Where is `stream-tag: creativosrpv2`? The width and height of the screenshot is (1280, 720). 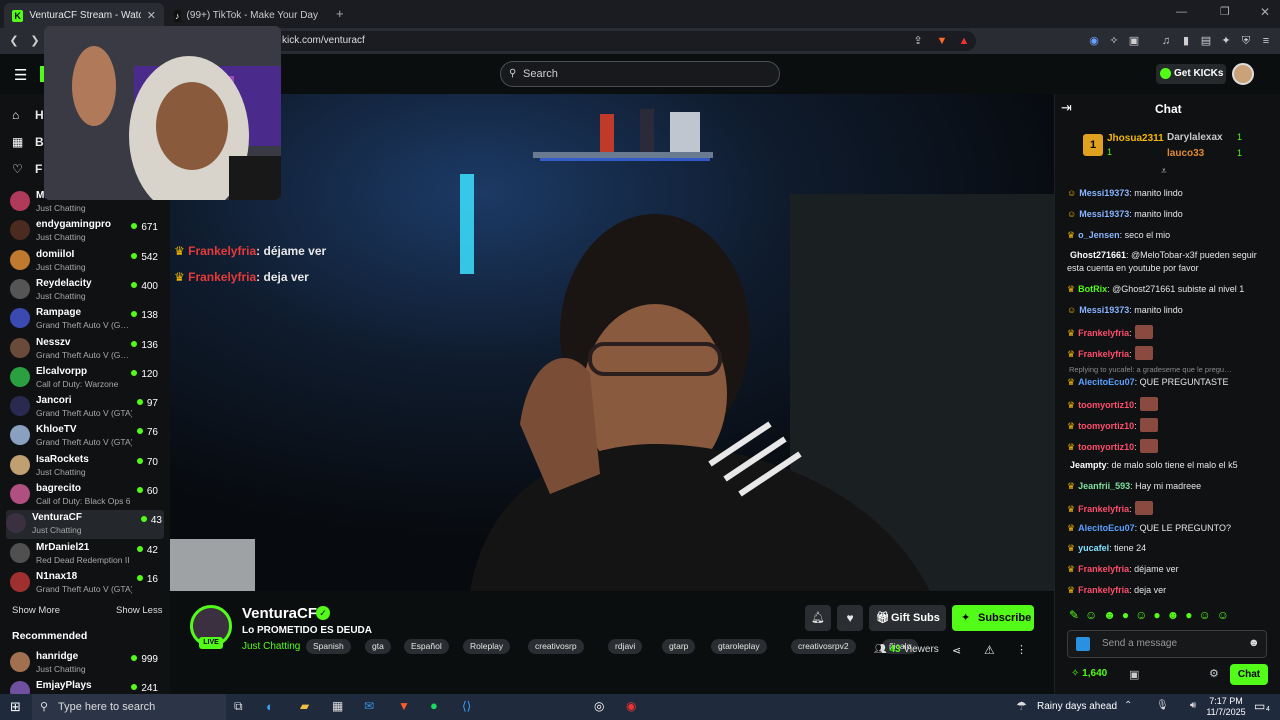 stream-tag: creativosrpv2 is located at coordinates (823, 646).